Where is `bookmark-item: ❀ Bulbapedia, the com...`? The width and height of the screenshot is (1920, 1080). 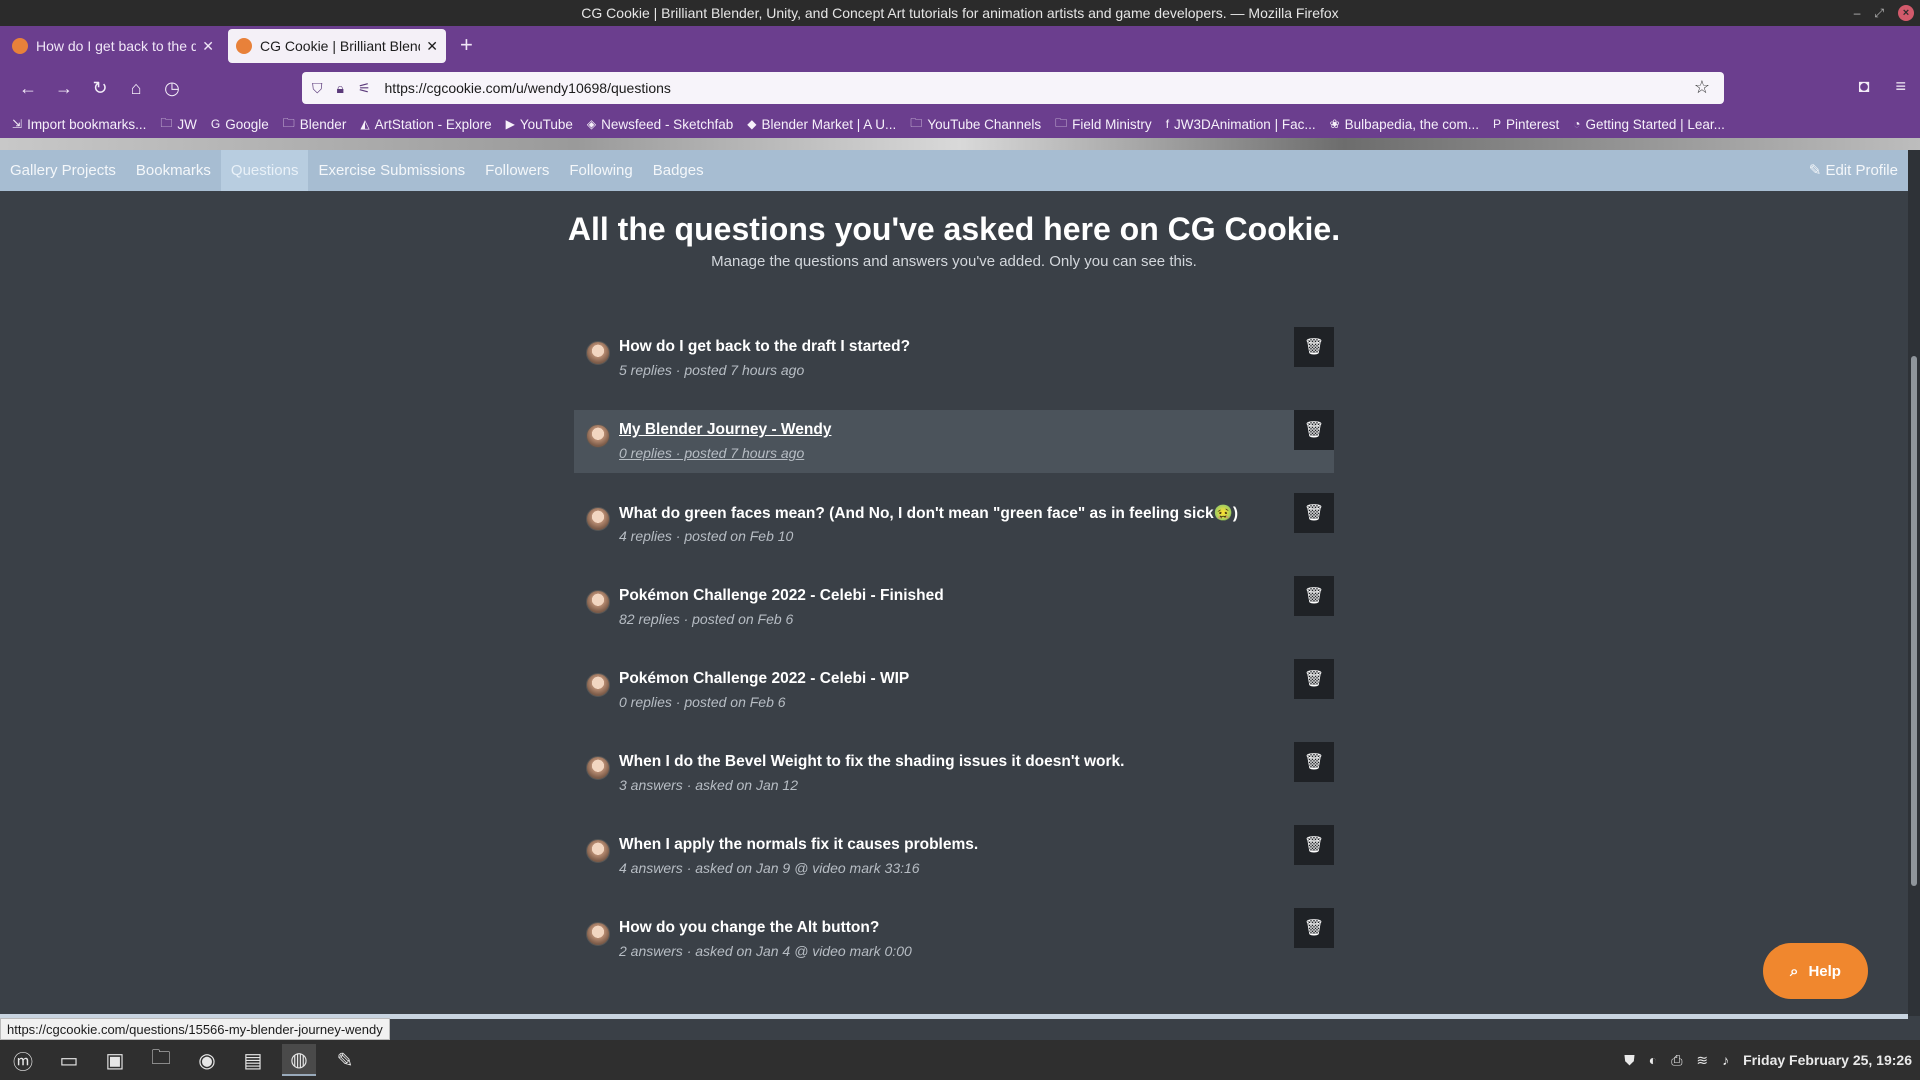
bookmark-item: ❀ Bulbapedia, the com... is located at coordinates (1404, 124).